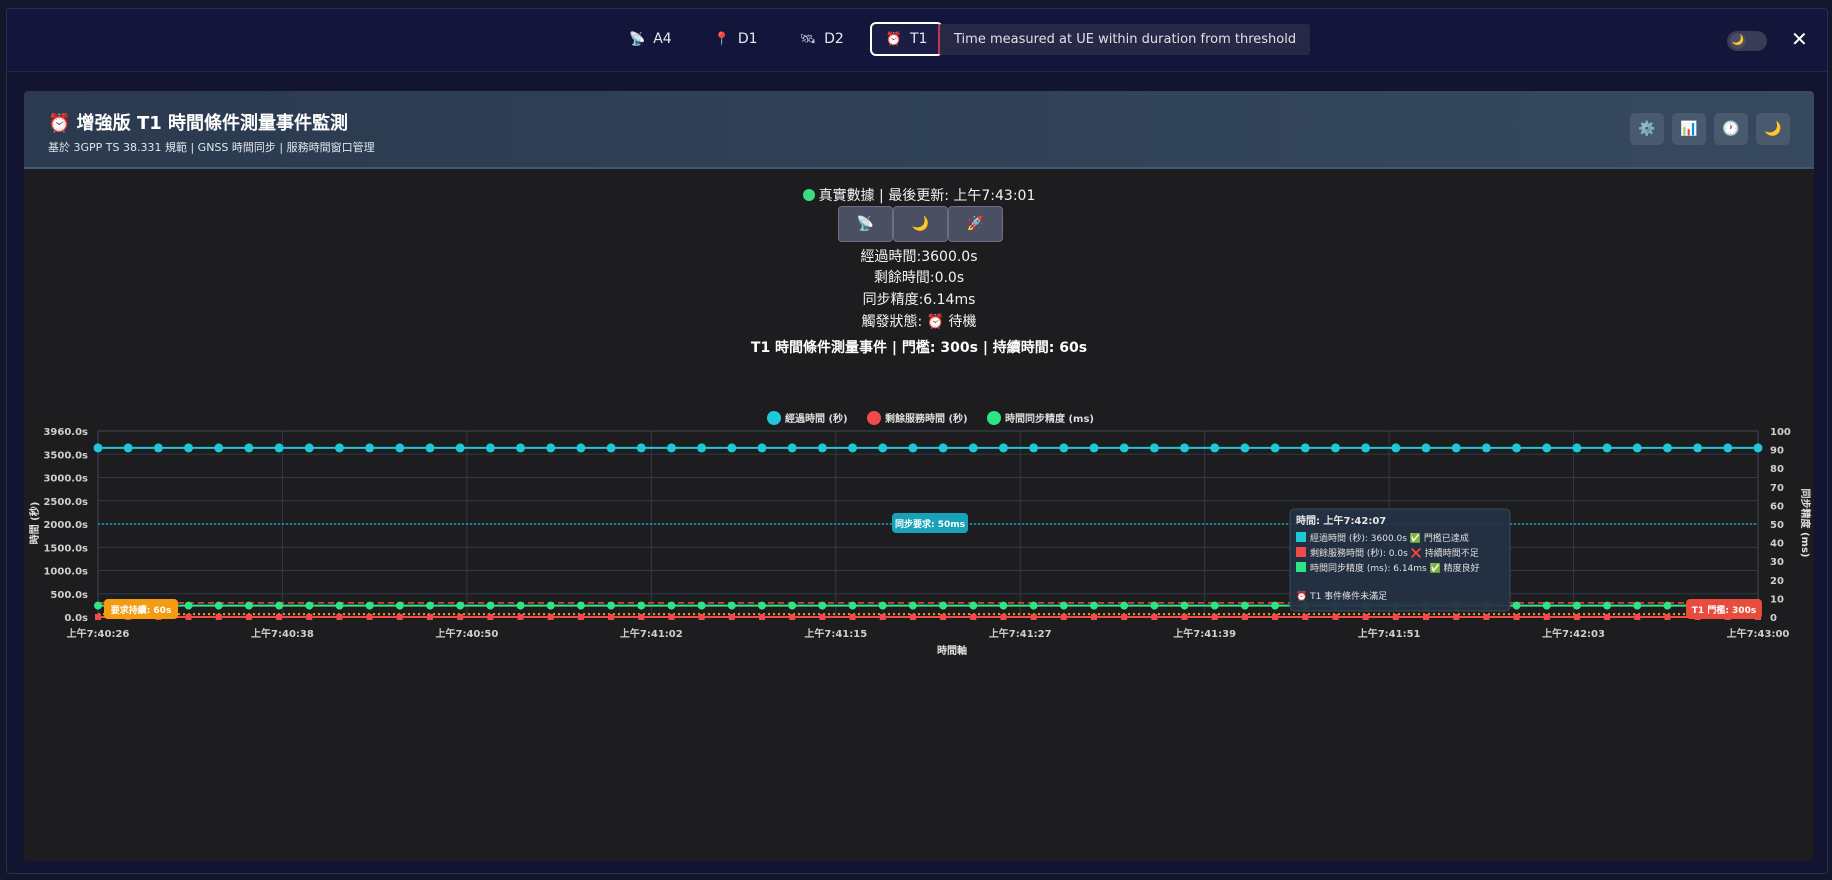 The width and height of the screenshot is (1832, 880). I want to click on tab-a4: 📡 A4, so click(650, 39).